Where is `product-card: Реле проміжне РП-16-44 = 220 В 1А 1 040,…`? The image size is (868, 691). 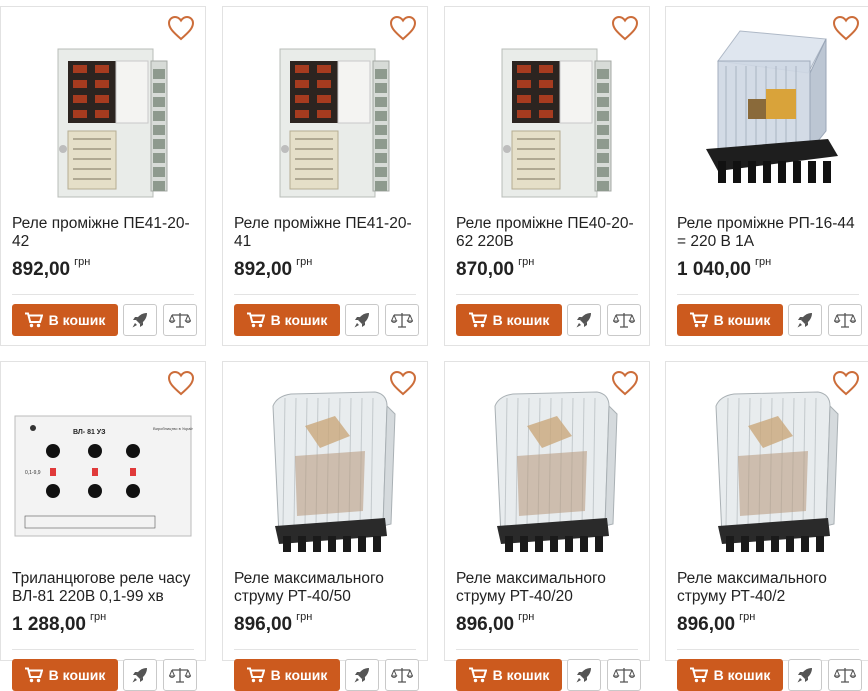
product-card: Реле проміжне РП-16-44 = 220 В 1А 1 040,… is located at coordinates (766, 176).